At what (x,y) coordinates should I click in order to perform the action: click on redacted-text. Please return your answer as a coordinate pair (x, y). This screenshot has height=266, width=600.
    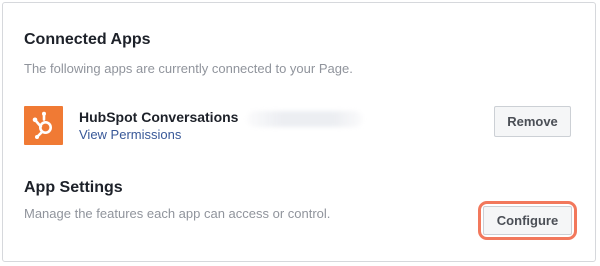
    Looking at the image, I should click on (305, 119).